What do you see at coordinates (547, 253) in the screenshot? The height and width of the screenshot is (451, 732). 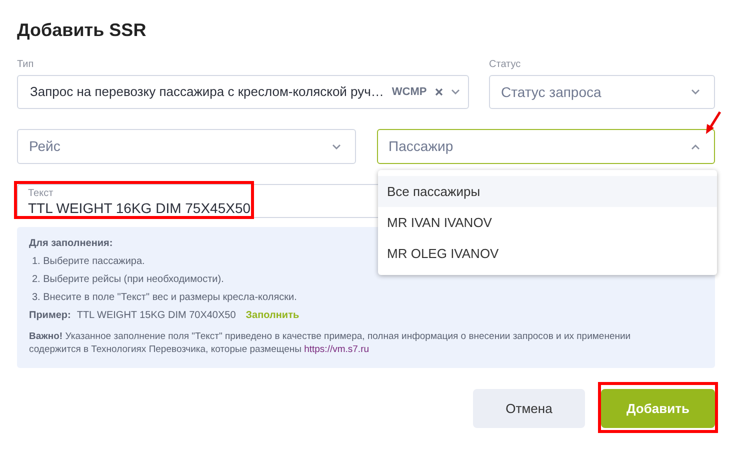 I see `dropdown-option: MR OLEG IVANOV` at bounding box center [547, 253].